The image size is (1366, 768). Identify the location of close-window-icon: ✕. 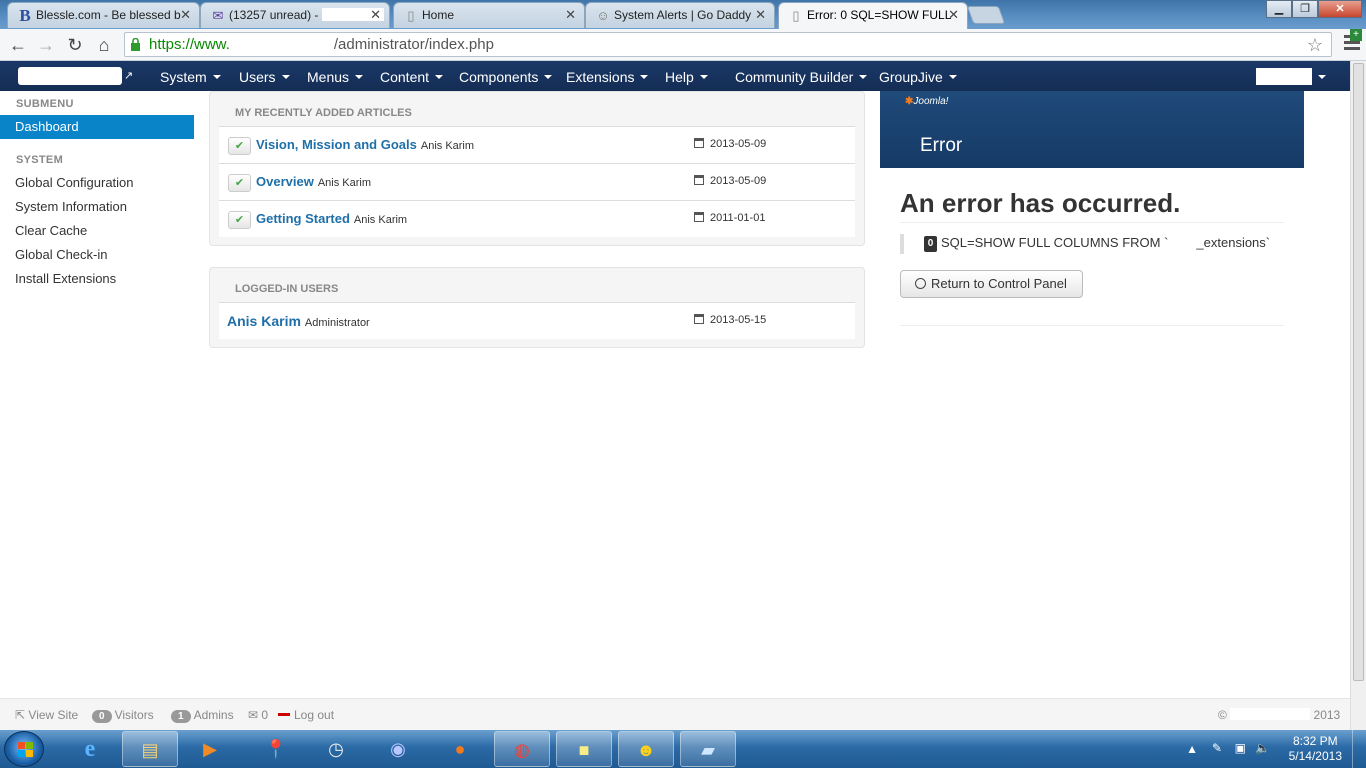
(1340, 9).